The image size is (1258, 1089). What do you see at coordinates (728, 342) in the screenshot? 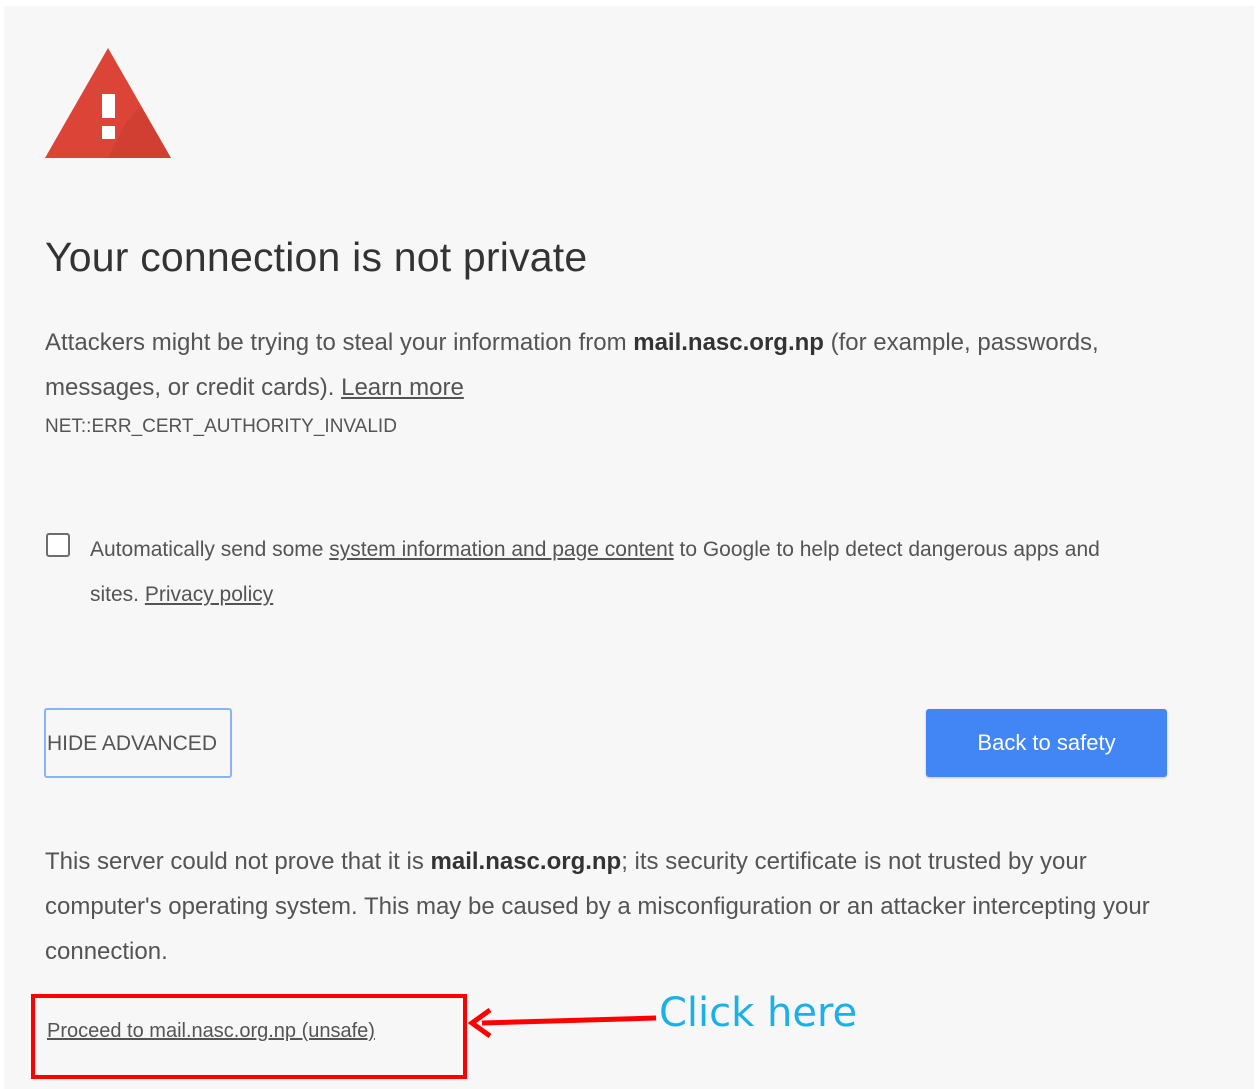
I see `host-name: mail.nasc.org.np` at bounding box center [728, 342].